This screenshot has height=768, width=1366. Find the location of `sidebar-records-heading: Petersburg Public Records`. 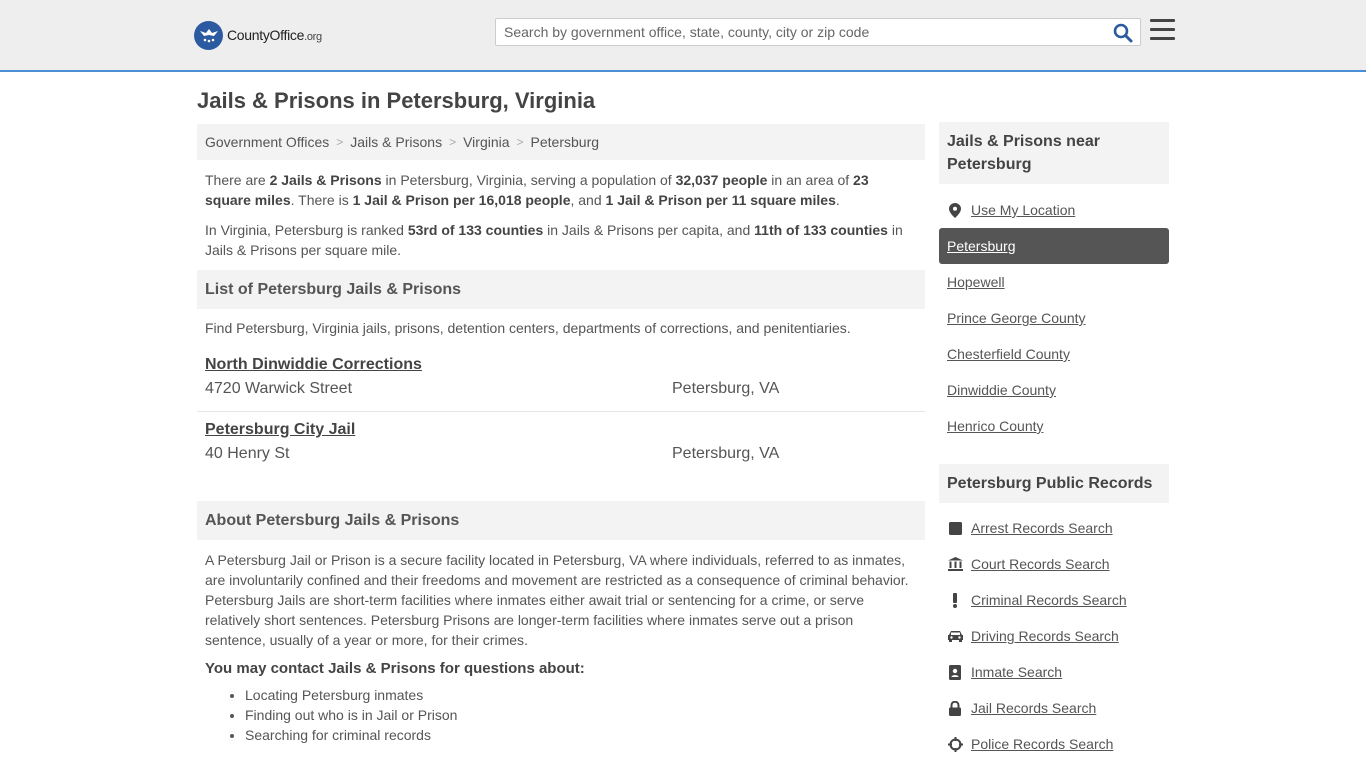

sidebar-records-heading: Petersburg Public Records is located at coordinates (1054, 483).